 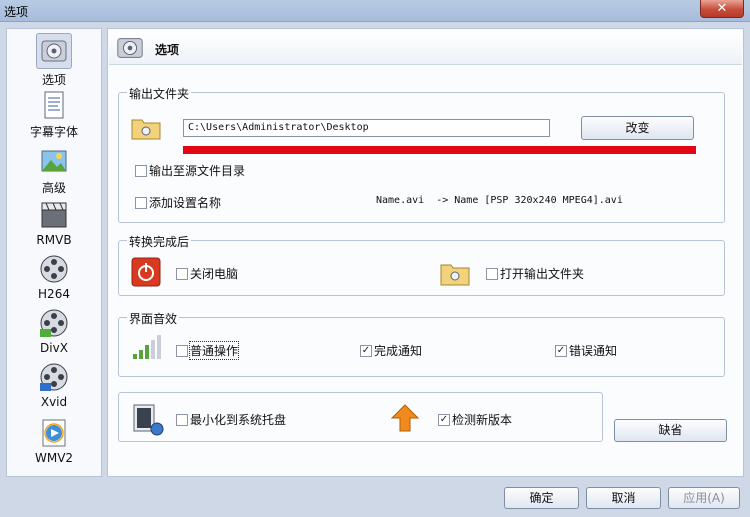 I want to click on option-label: 检测新版本, so click(x=482, y=420).